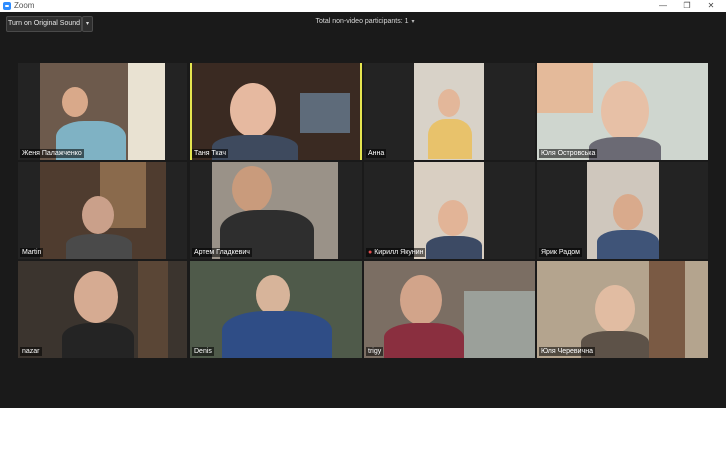 The height and width of the screenshot is (450, 726). Describe the element at coordinates (370, 252) in the screenshot. I see `mic-muted-icon: ●` at that location.